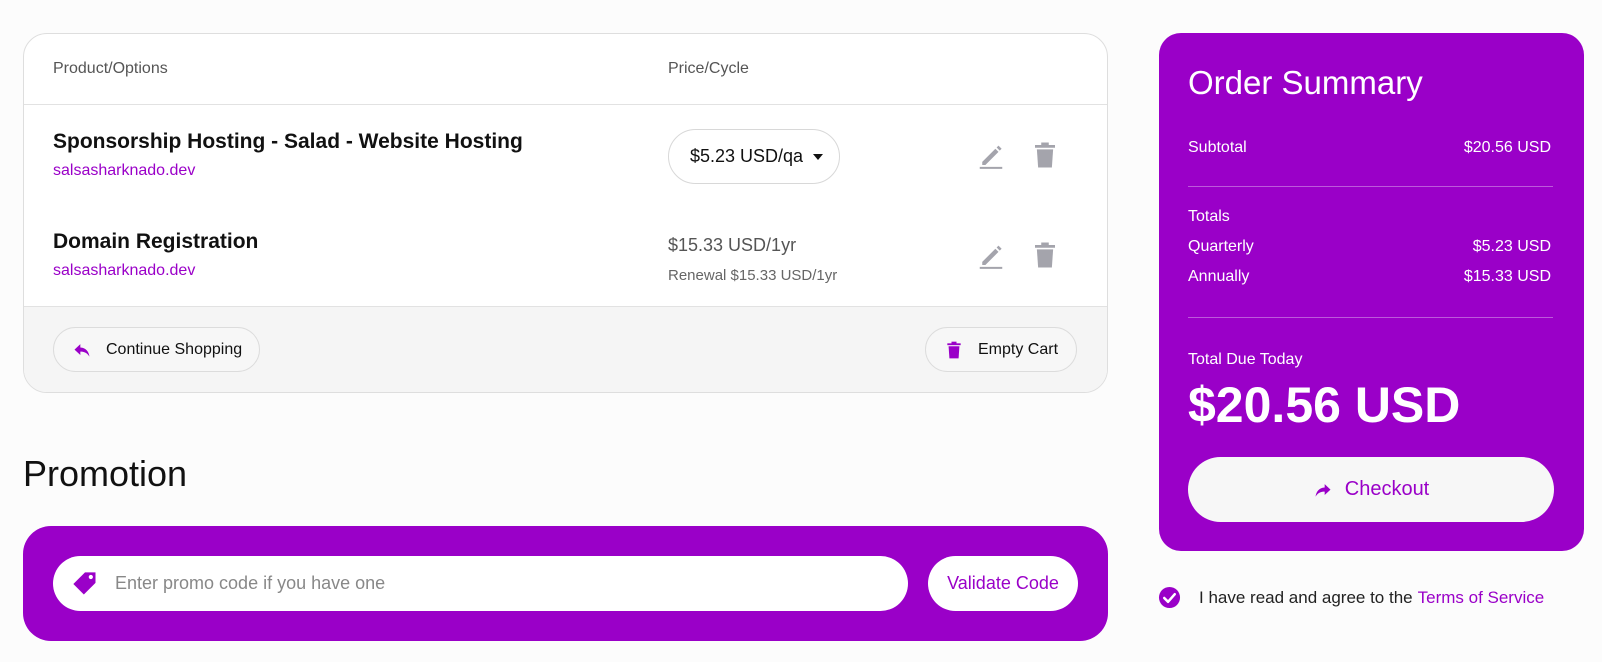  I want to click on product-name: Domain Registration, so click(156, 241).